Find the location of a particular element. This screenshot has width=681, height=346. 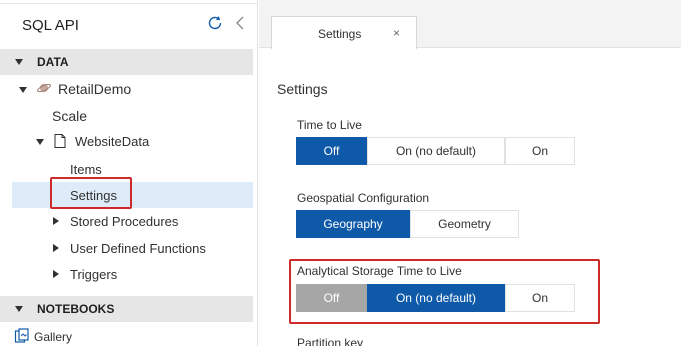

geo-label: Geospatial Configuration is located at coordinates (363, 198).